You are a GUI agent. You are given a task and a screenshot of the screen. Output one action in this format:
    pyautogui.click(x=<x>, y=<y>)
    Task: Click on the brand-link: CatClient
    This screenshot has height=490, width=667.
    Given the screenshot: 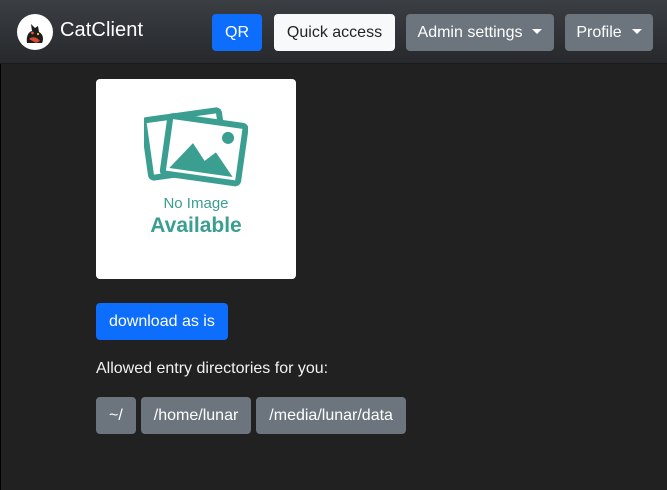 What is the action you would take?
    pyautogui.click(x=80, y=32)
    